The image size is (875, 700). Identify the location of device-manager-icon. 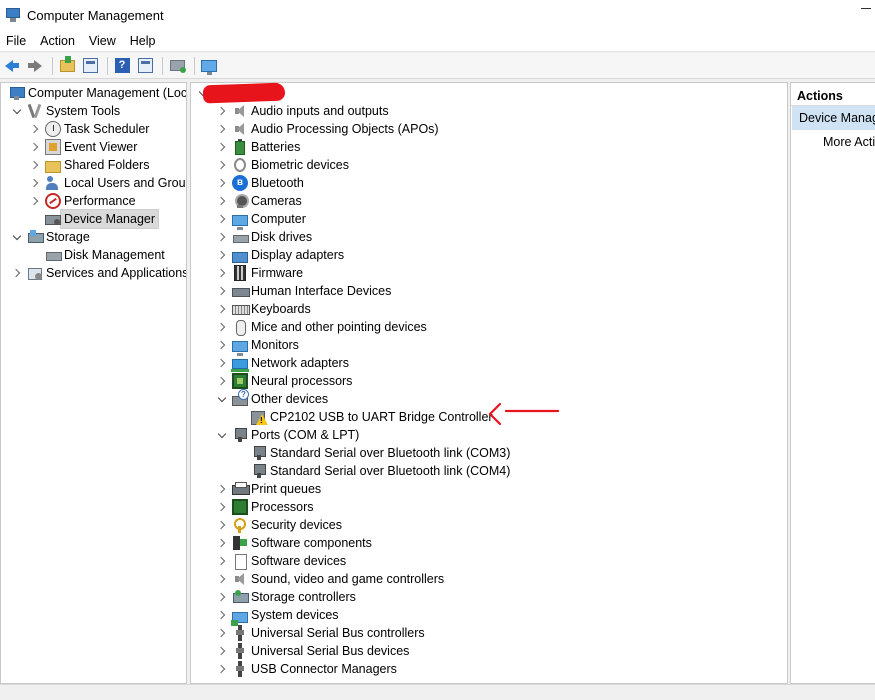
(53, 219).